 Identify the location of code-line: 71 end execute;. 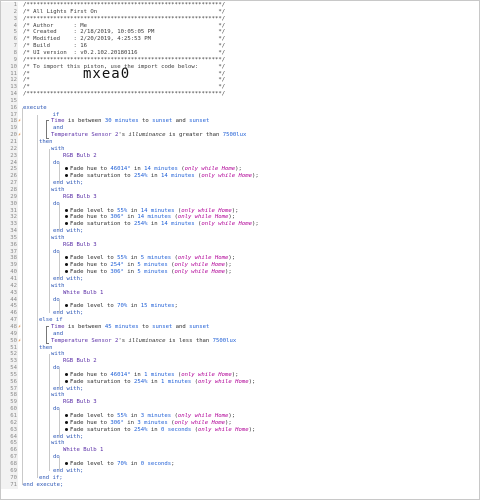
(240, 485).